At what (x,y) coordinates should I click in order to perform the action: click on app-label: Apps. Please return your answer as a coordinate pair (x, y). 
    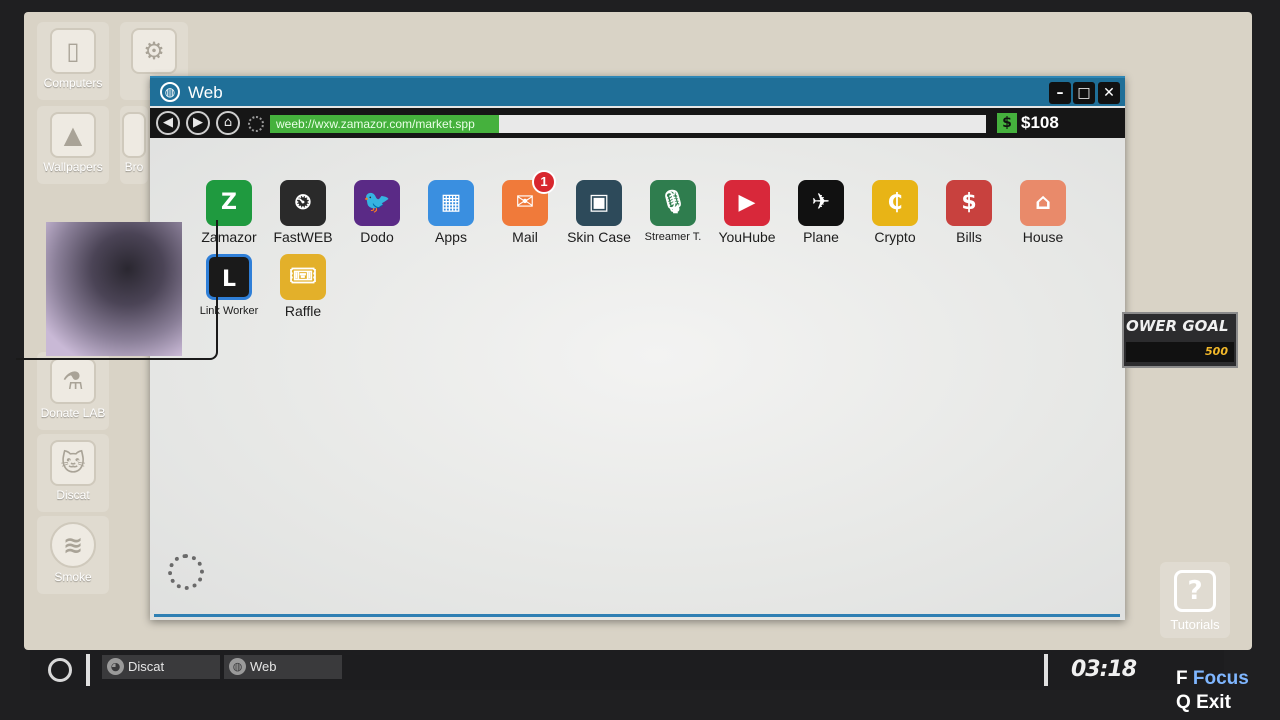
    Looking at the image, I should click on (451, 237).